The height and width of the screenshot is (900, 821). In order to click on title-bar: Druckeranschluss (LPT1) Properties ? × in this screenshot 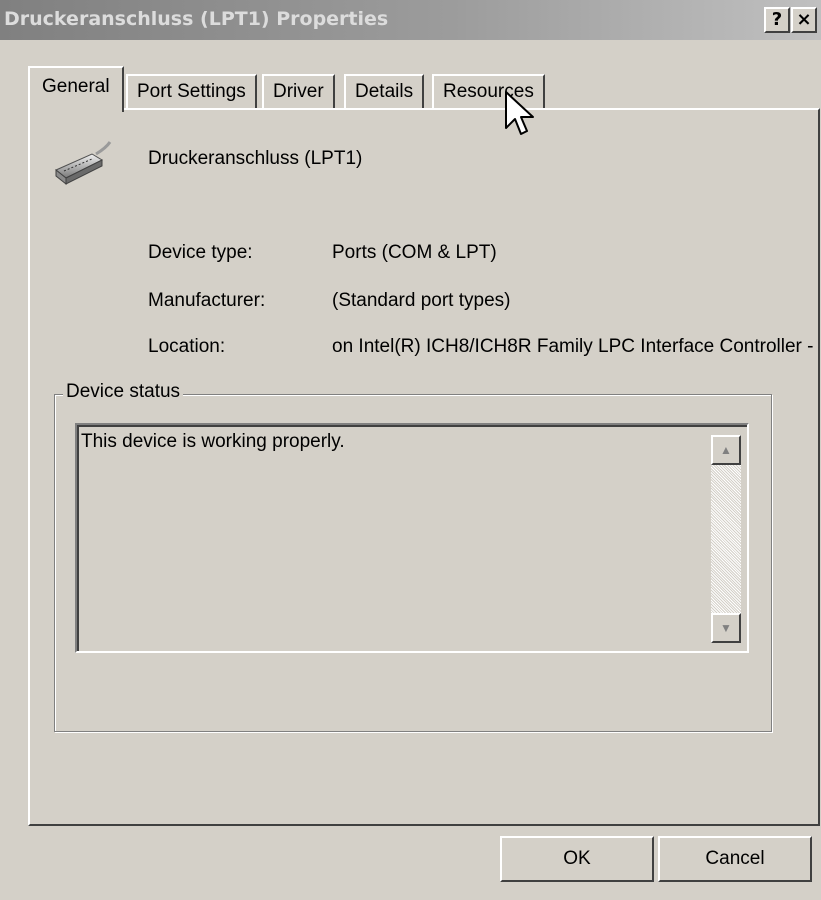, I will do `click(410, 20)`.